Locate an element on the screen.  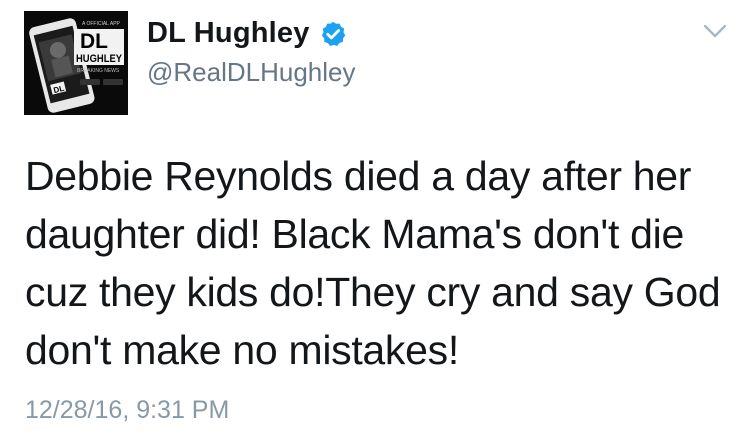
author-handle: @RealDLHughley is located at coordinates (251, 72).